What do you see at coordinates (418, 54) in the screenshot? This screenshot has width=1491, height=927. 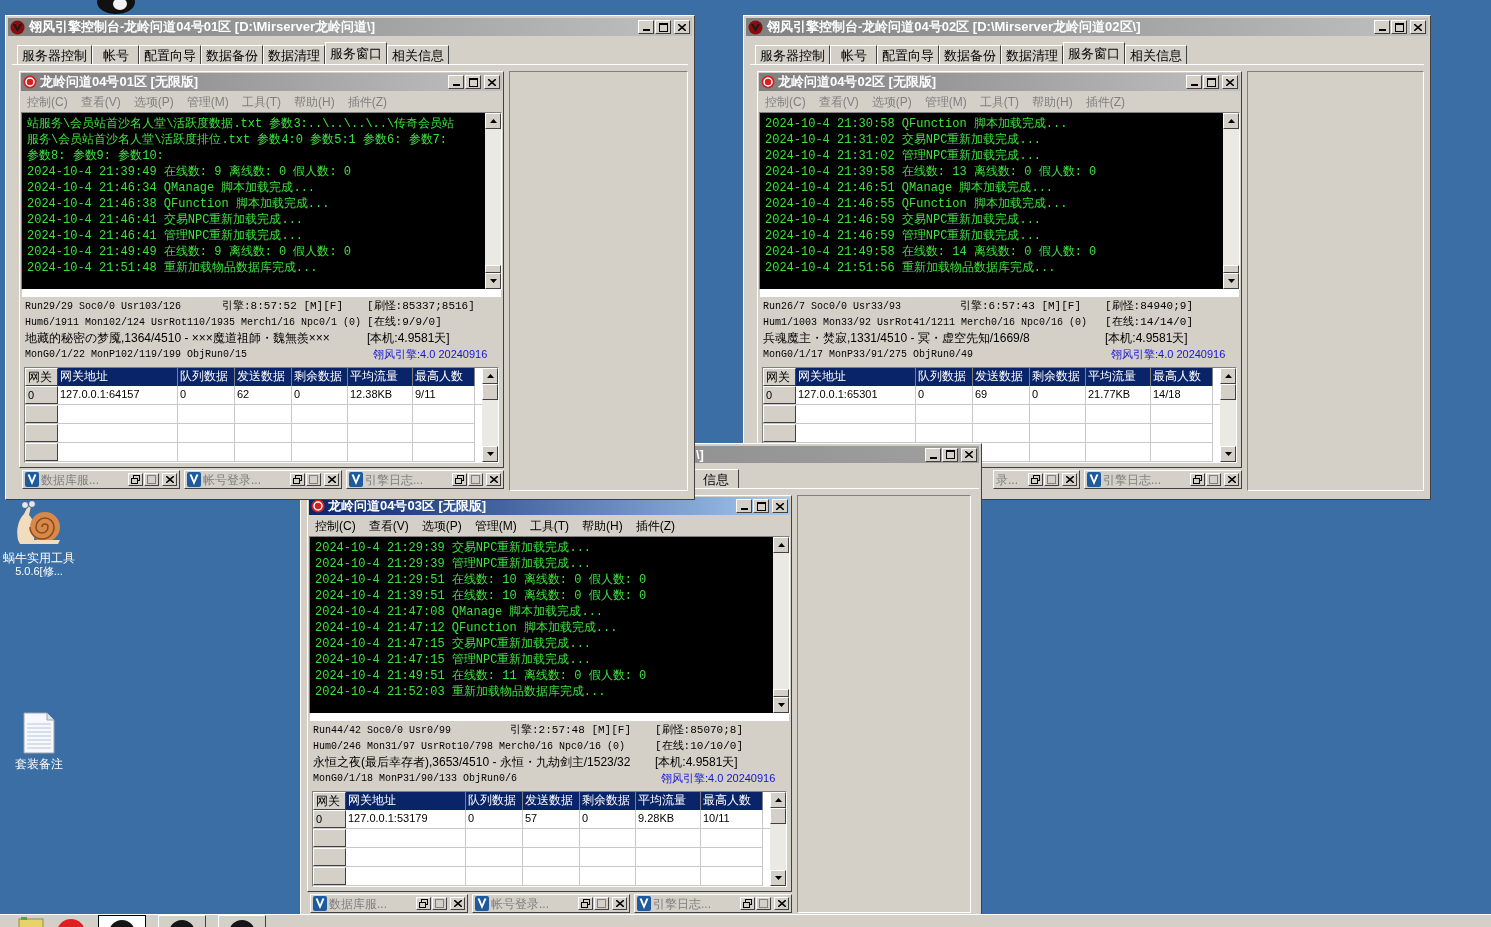 I see `tab: 相关信息` at bounding box center [418, 54].